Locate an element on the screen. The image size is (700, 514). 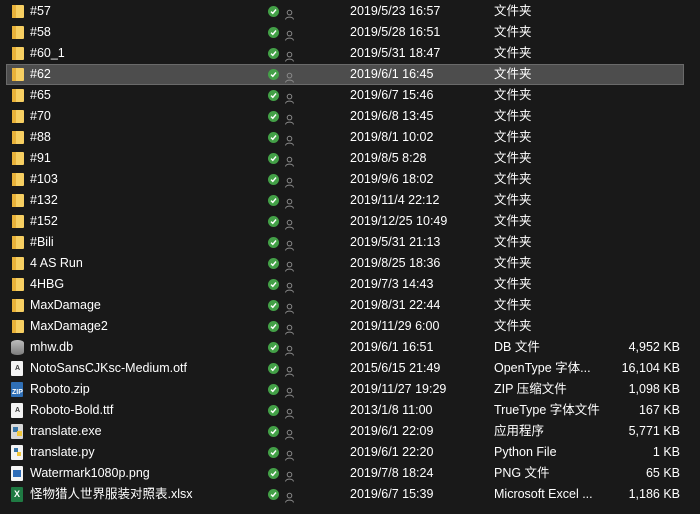
file-row: #88 2019/8/1 10:02 文件夹 is located at coordinates (350, 137).